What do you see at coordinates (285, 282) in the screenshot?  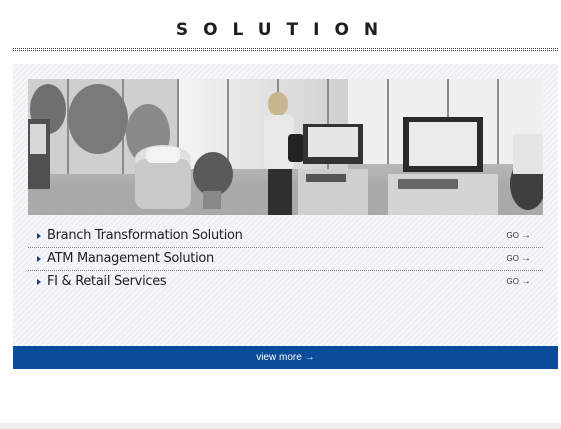 I see `list-item-fi-retail: FI & Retail Services GO →` at bounding box center [285, 282].